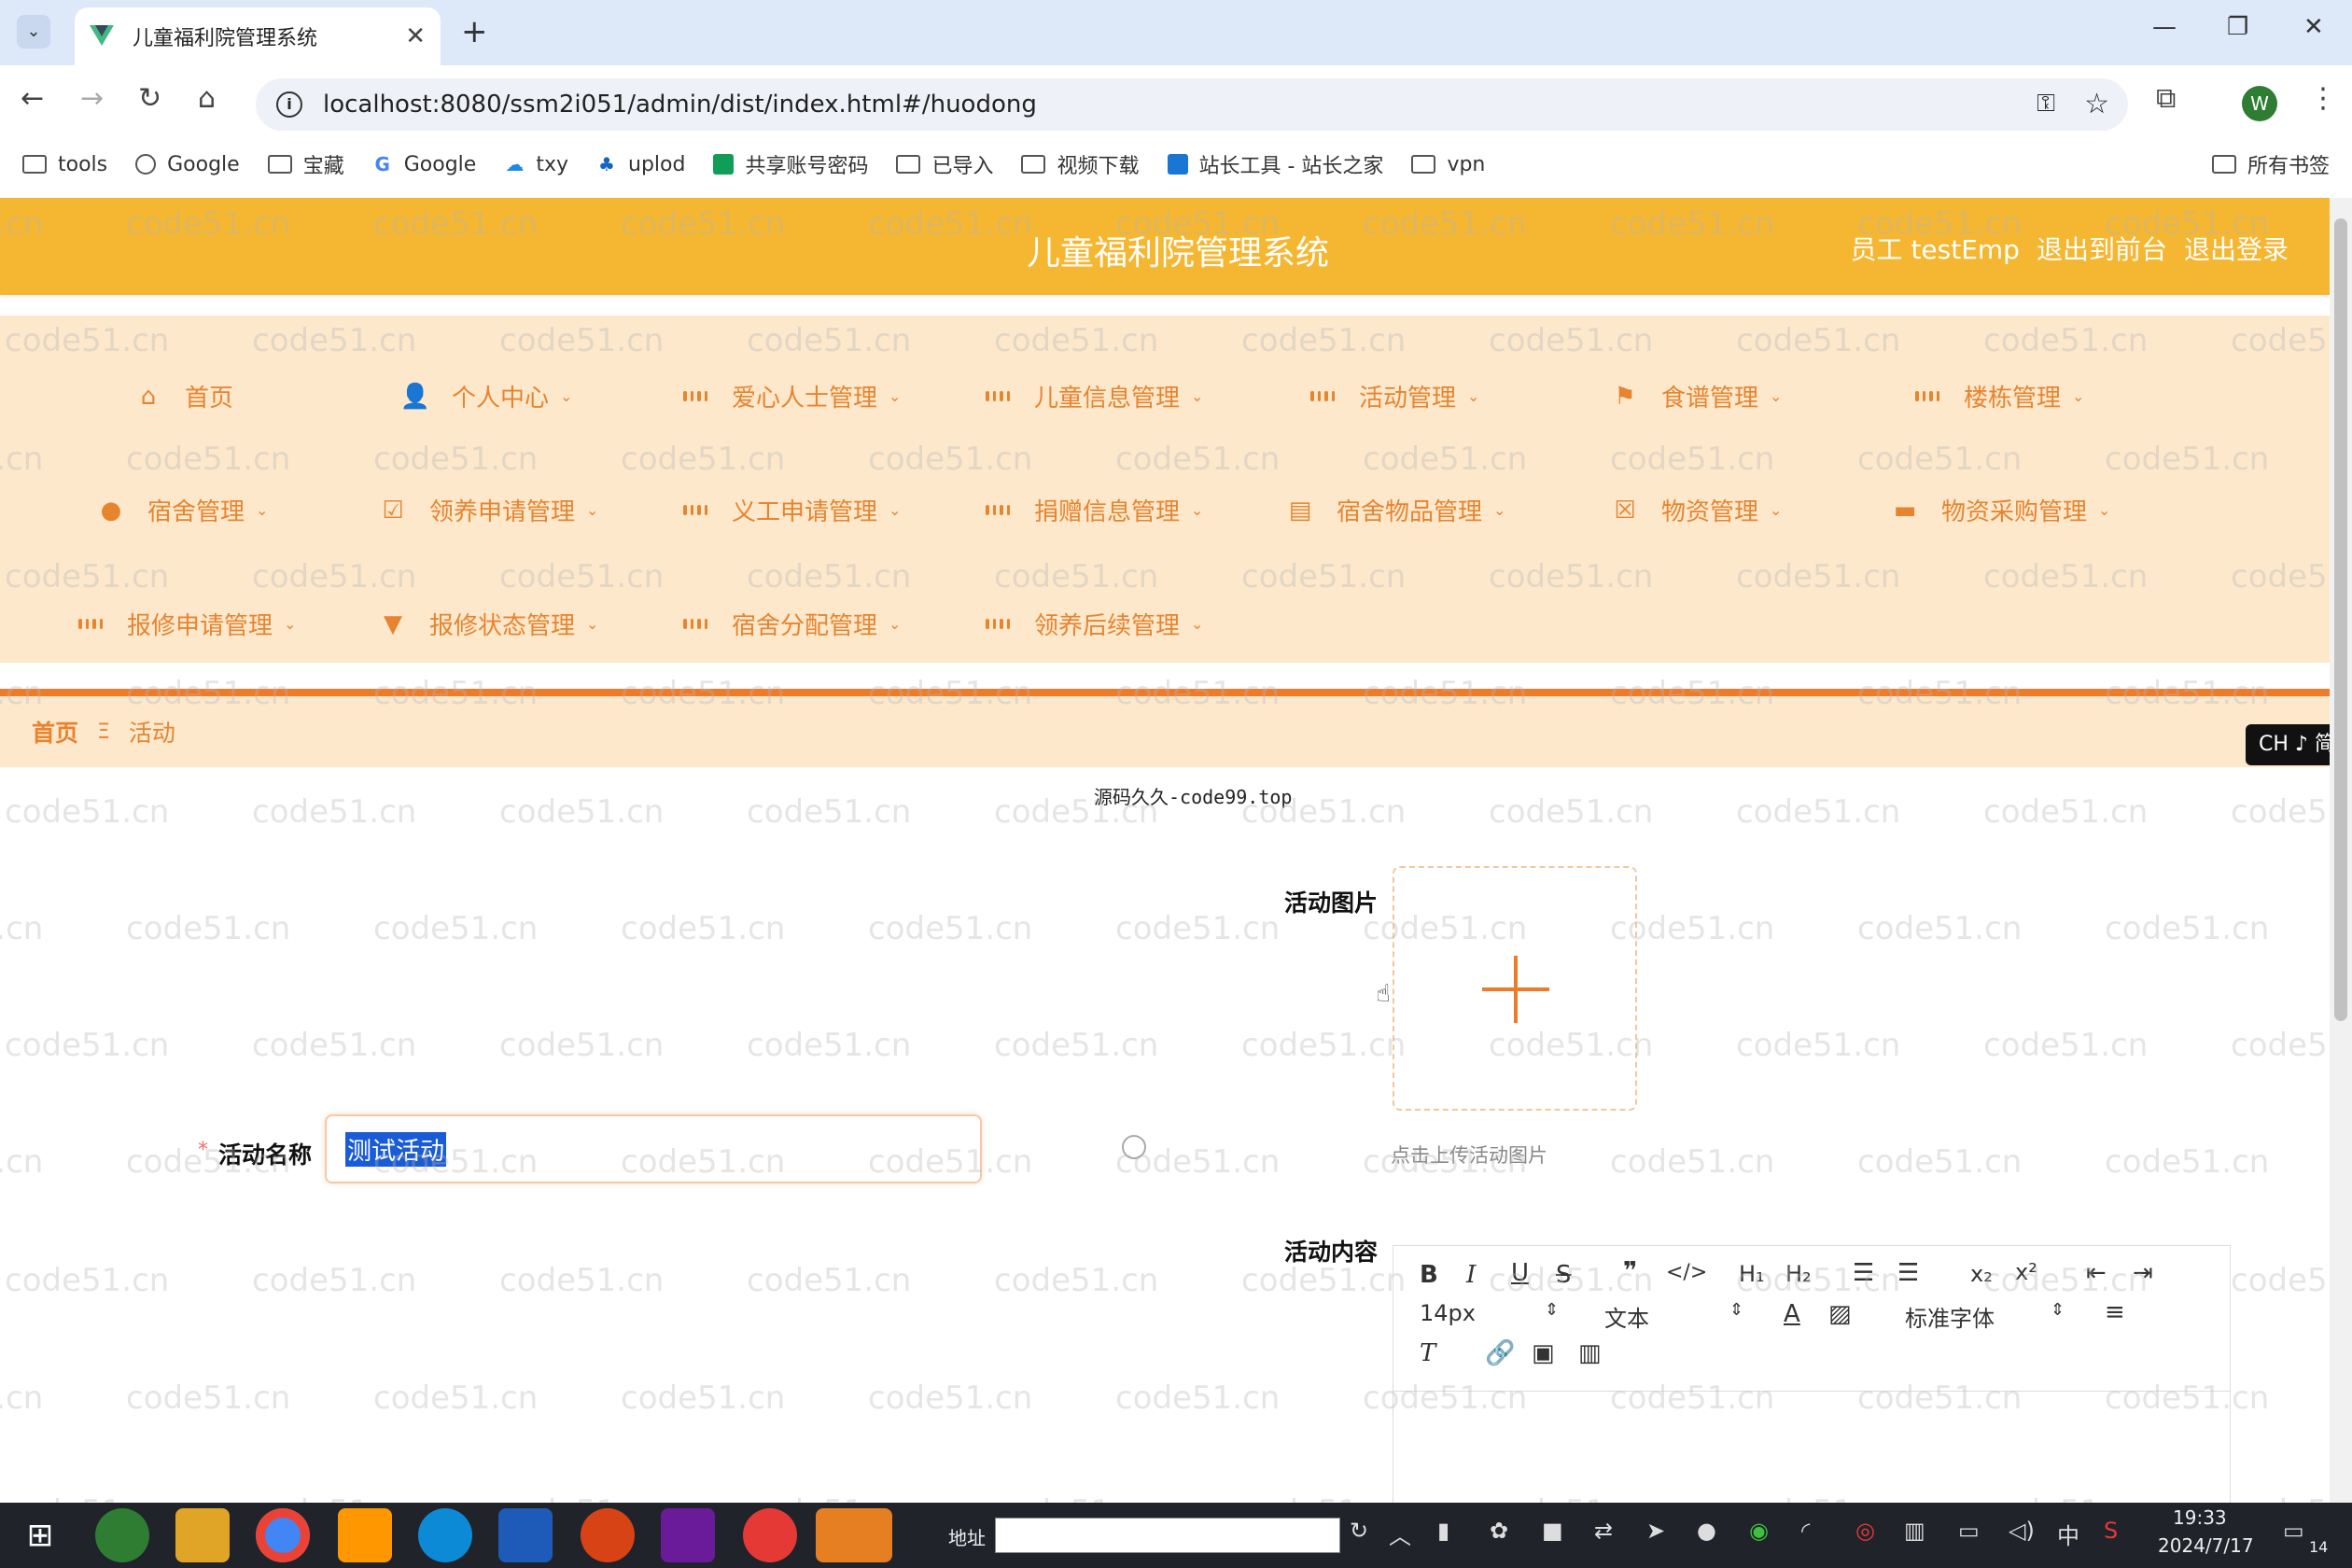  What do you see at coordinates (1759, 1531) in the screenshot?
I see `wechat-icon: ◉` at bounding box center [1759, 1531].